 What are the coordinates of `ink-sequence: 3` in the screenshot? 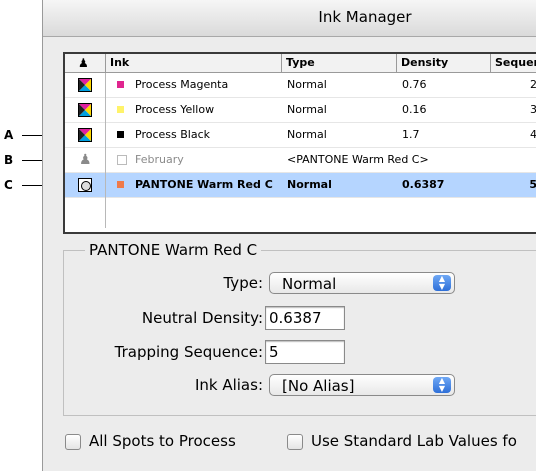 It's located at (533, 109).